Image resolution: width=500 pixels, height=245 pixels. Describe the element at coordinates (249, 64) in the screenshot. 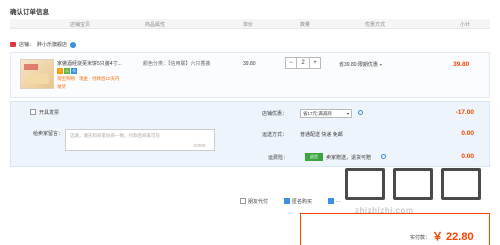

I see `unit-price: 39.80` at that location.